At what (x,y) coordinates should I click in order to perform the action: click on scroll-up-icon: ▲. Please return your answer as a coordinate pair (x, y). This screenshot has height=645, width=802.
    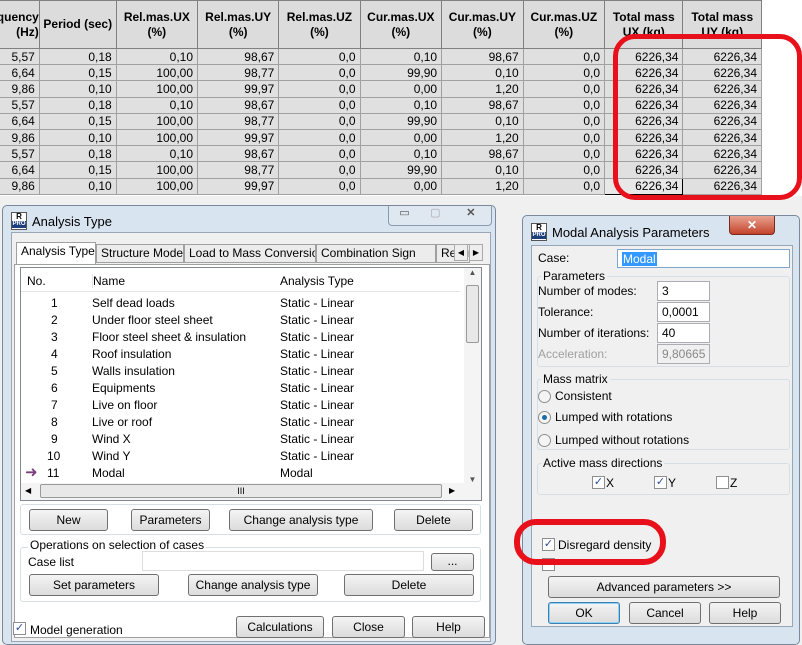
    Looking at the image, I should click on (472, 272).